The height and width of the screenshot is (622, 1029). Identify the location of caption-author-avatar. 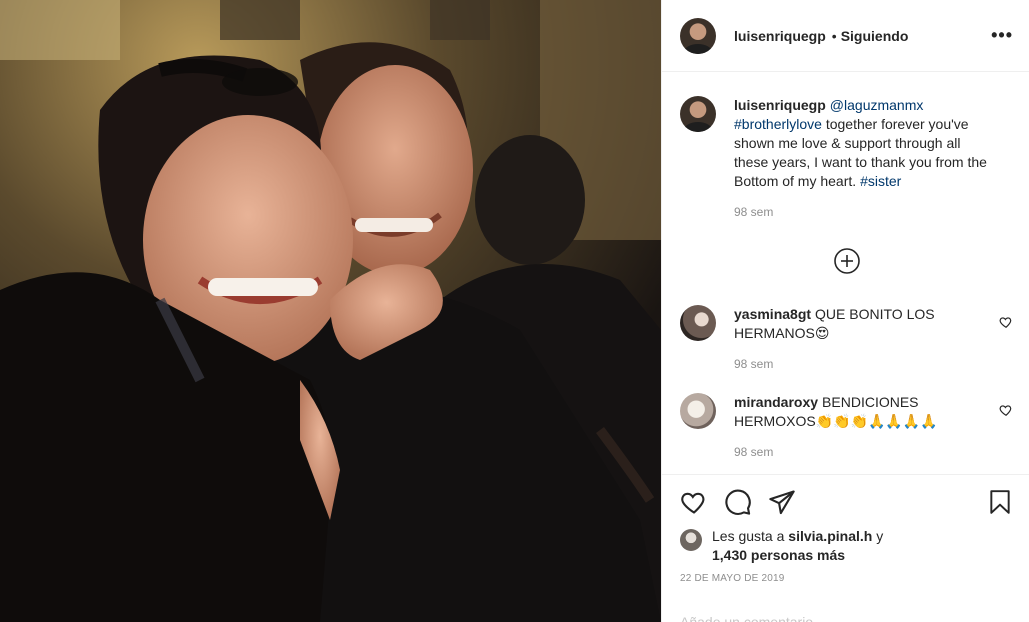
(698, 114).